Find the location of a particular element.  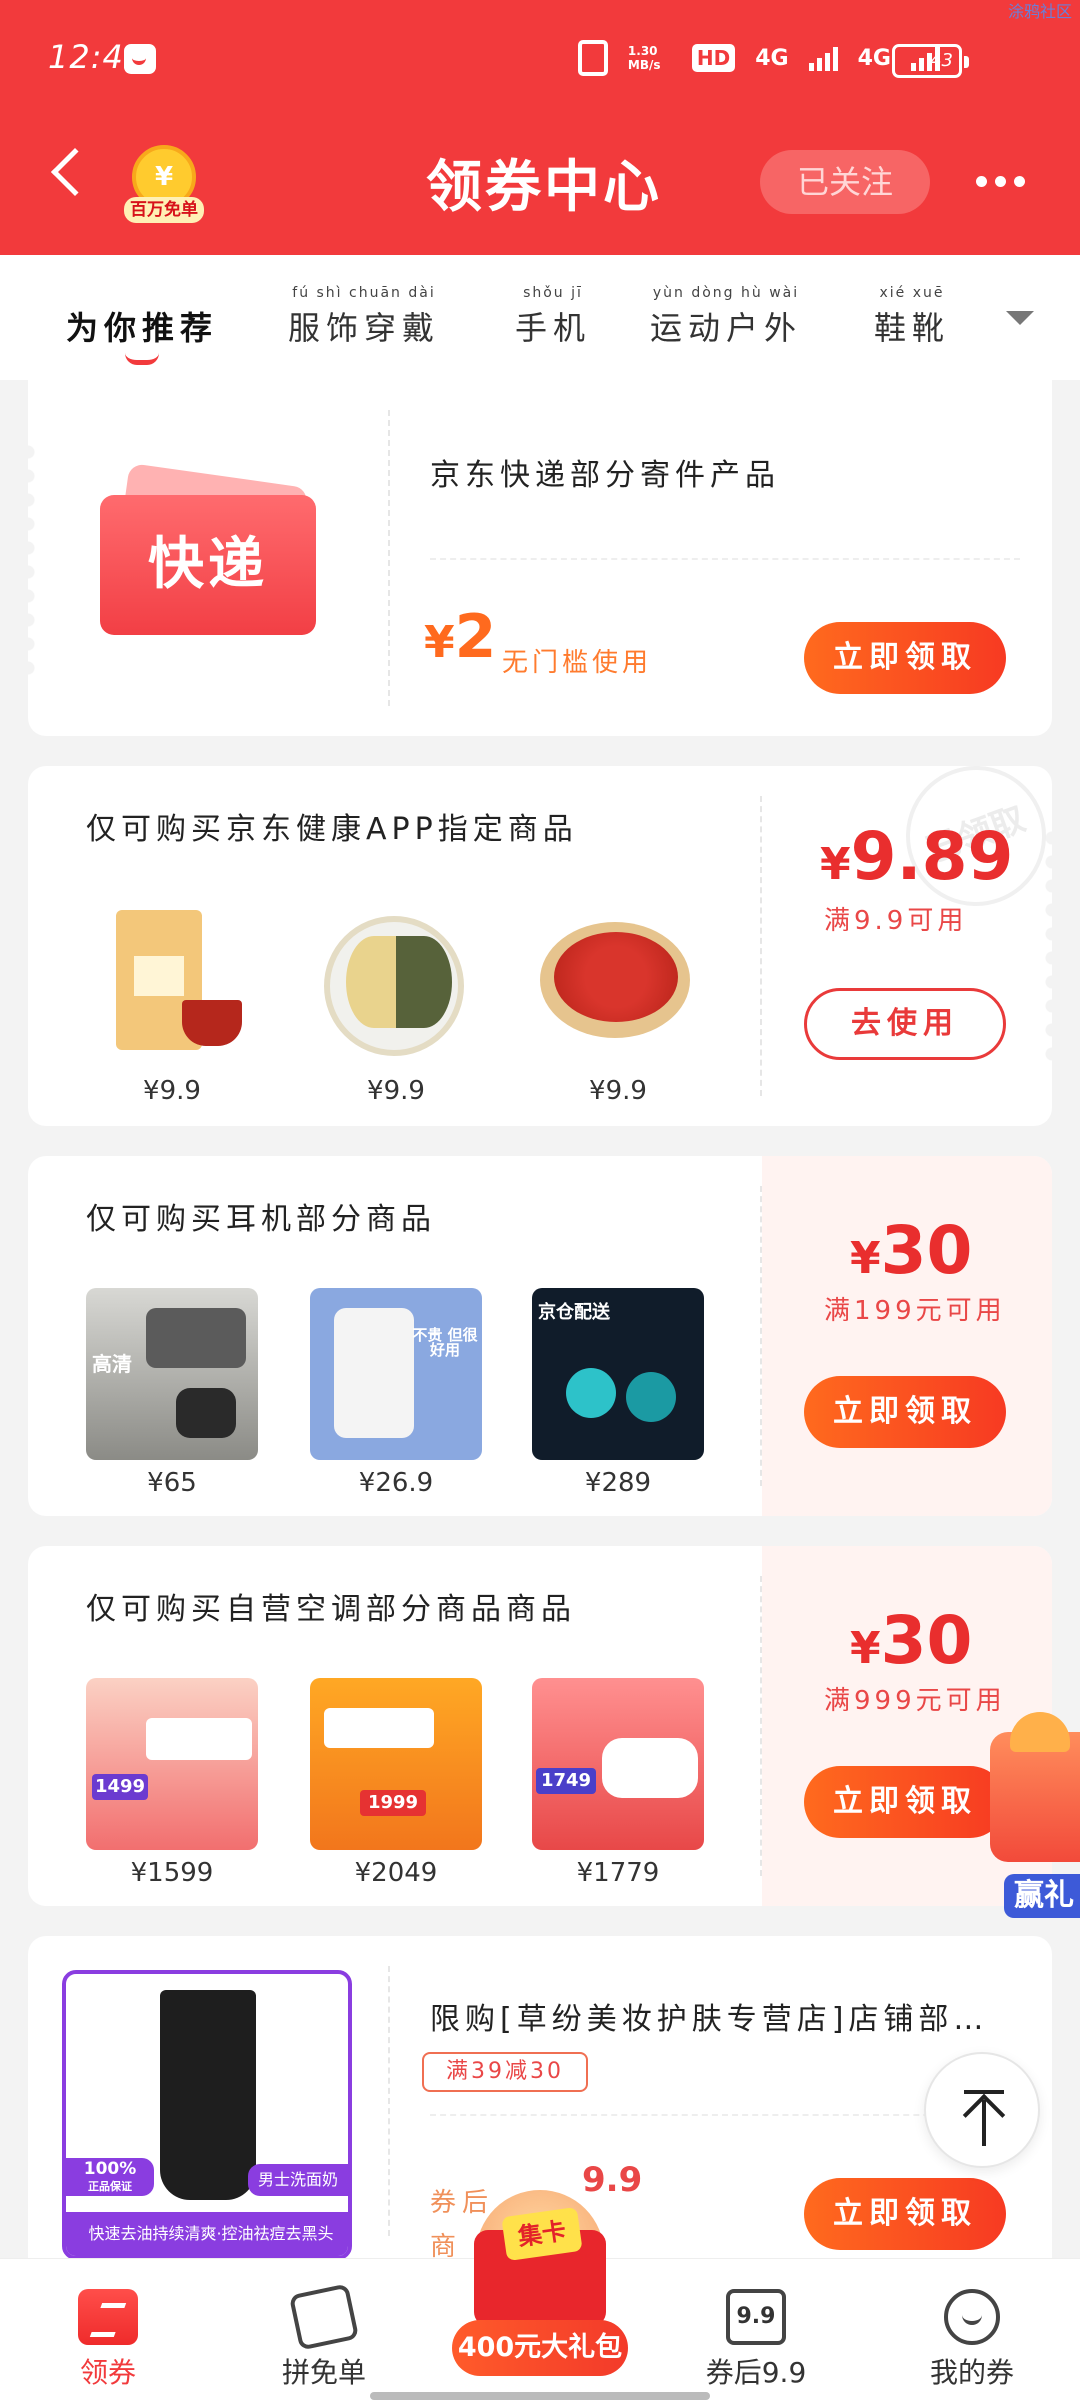

title-divider is located at coordinates (725, 559).